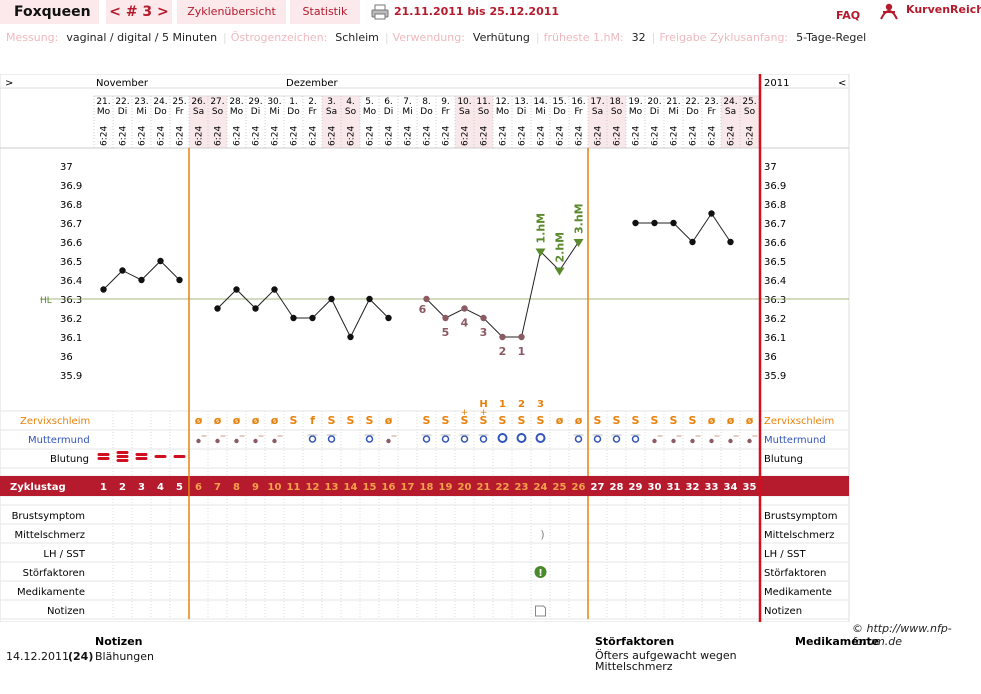 This screenshot has height=694, width=981. I want to click on cycle-date-range: 21.11.2011 bis 25.12.2011, so click(477, 11).